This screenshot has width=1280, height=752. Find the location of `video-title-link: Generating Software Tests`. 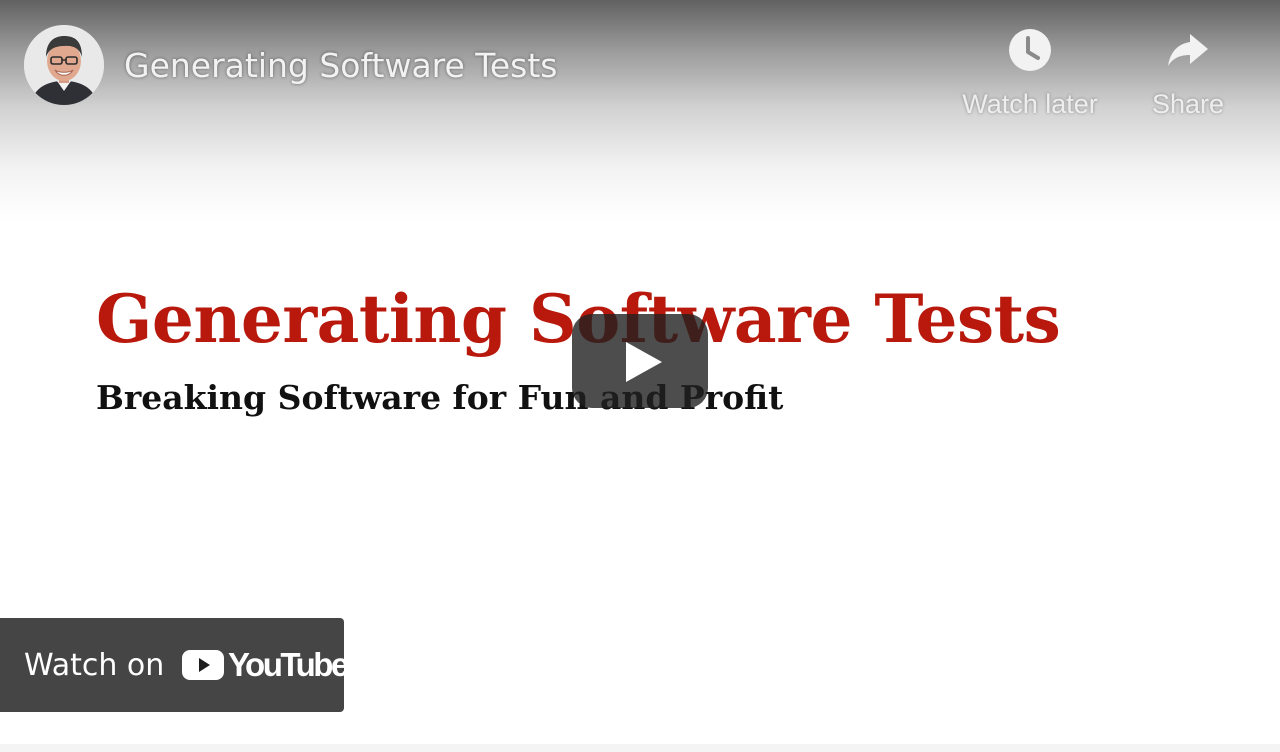

video-title-link: Generating Software Tests is located at coordinates (340, 65).